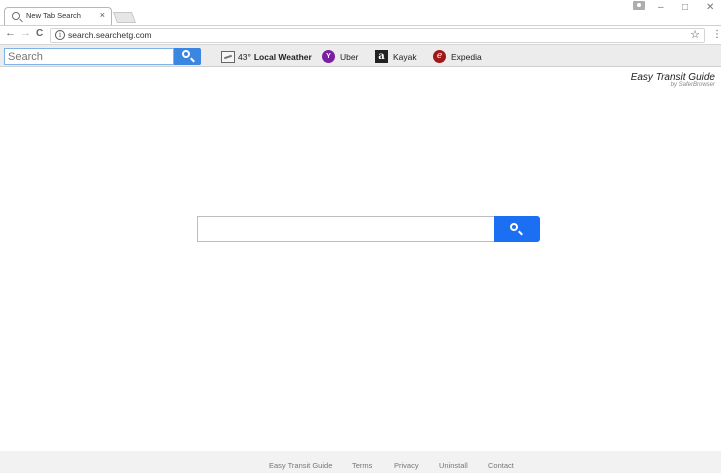  What do you see at coordinates (345, 229) in the screenshot?
I see `main-search-input` at bounding box center [345, 229].